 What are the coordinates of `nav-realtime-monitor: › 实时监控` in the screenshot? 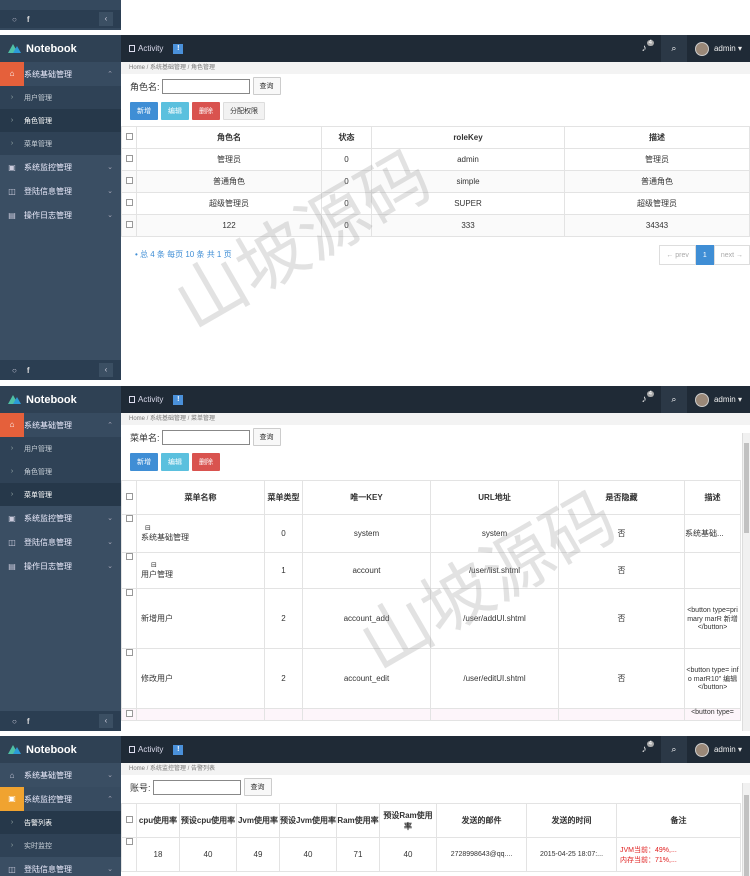 It's located at (60, 845).